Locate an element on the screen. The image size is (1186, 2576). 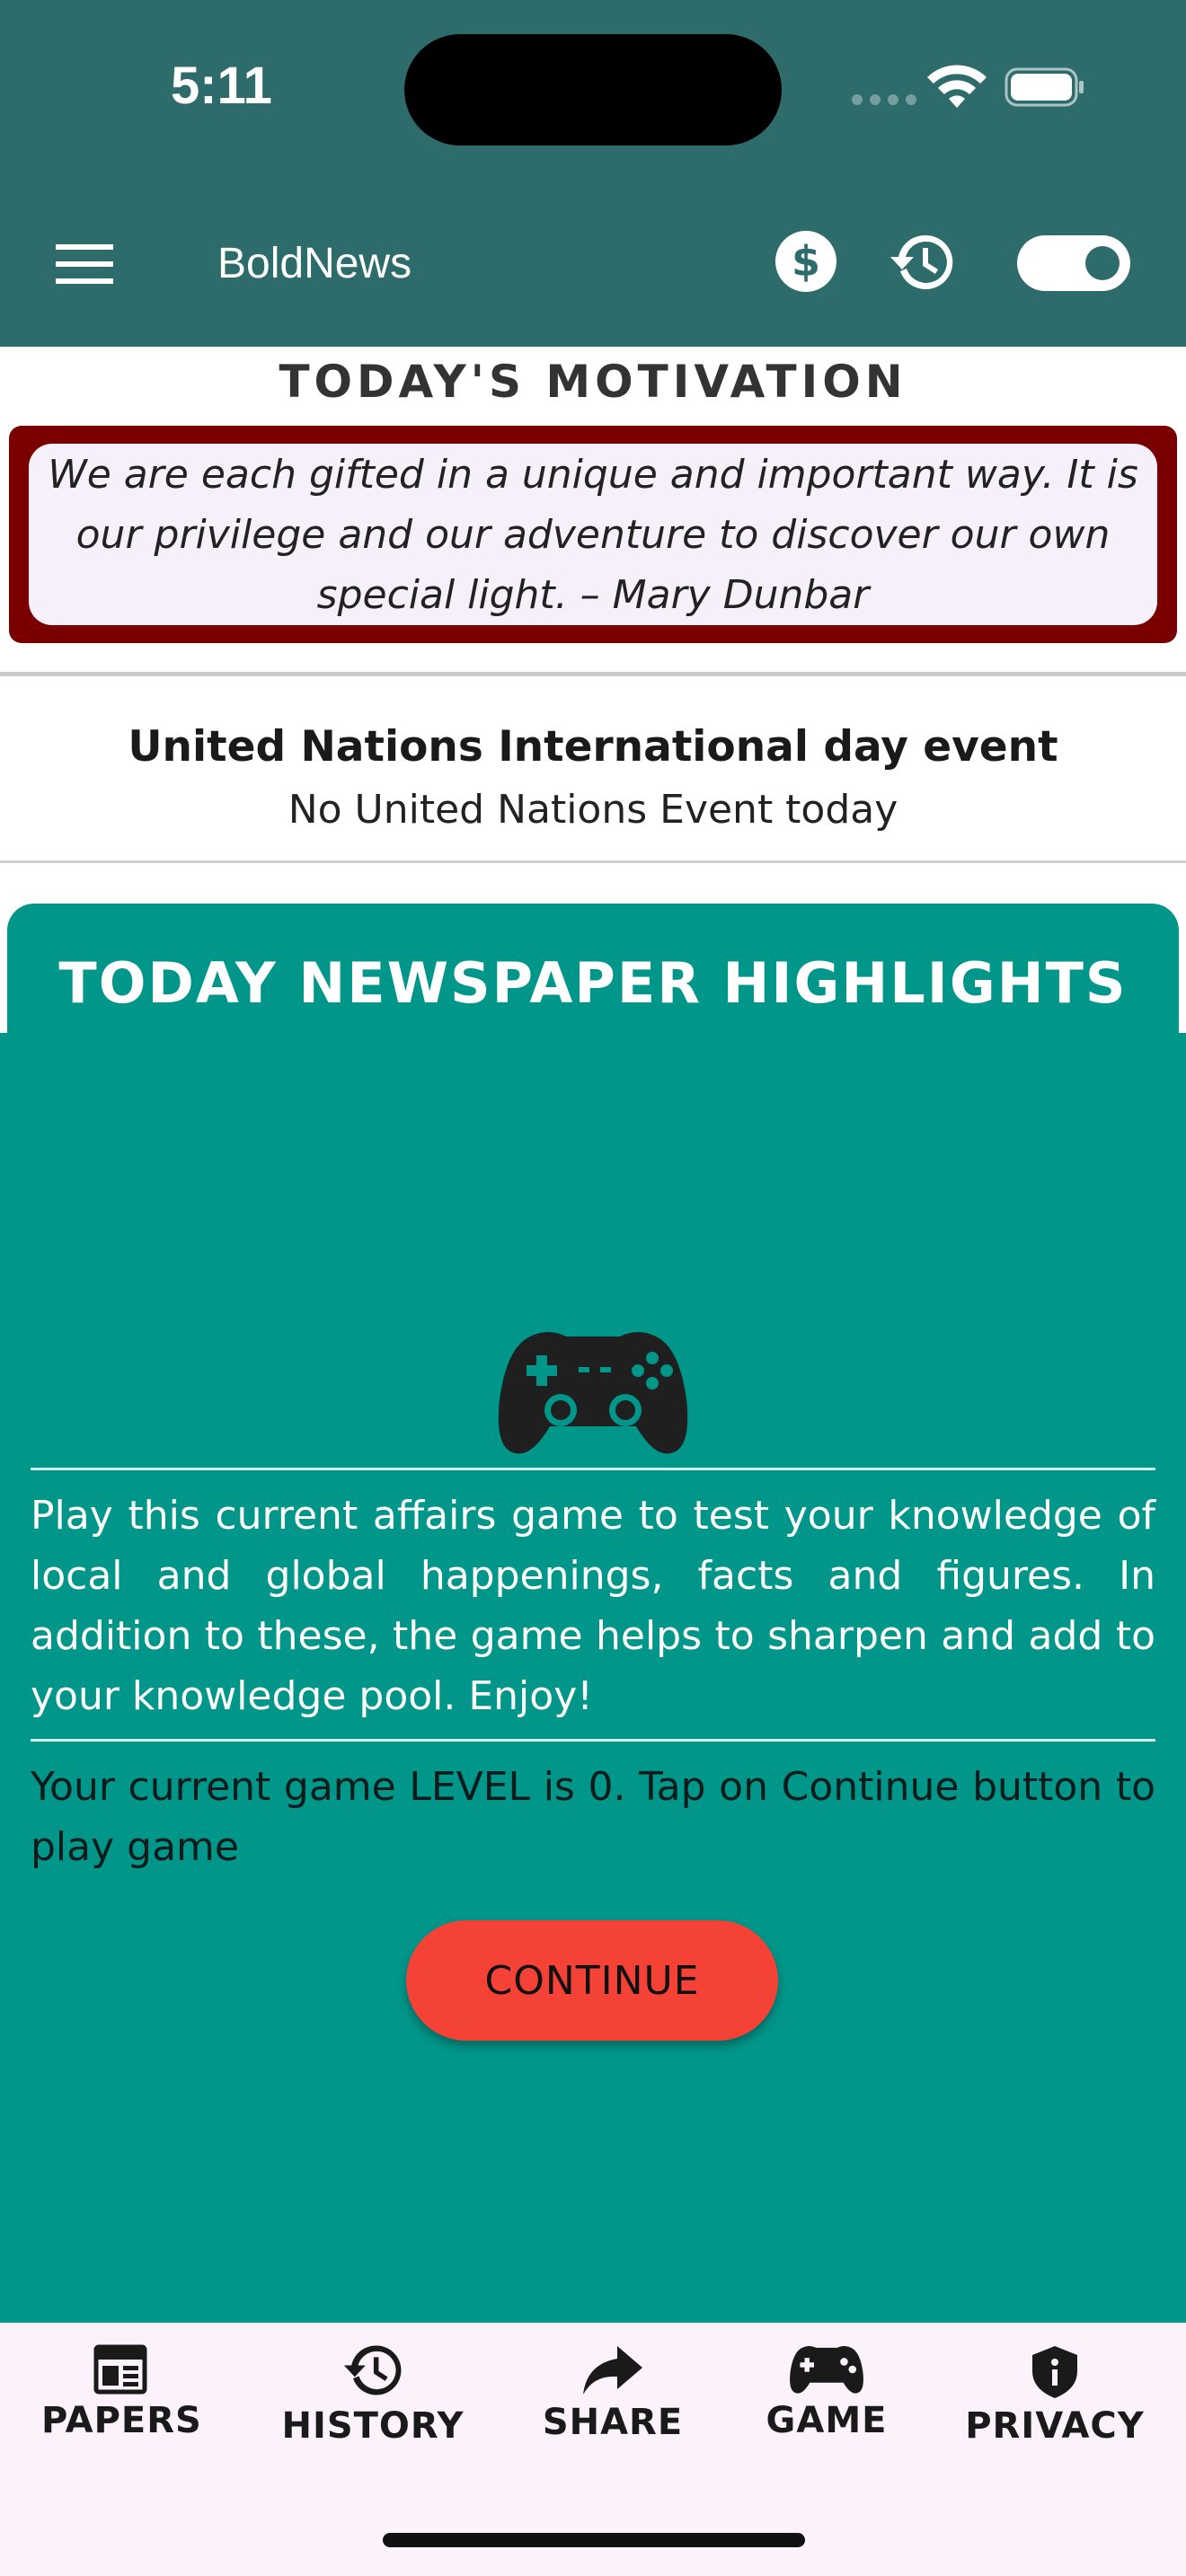
nav-item-privacy: PRIVACY is located at coordinates (1055, 2395).